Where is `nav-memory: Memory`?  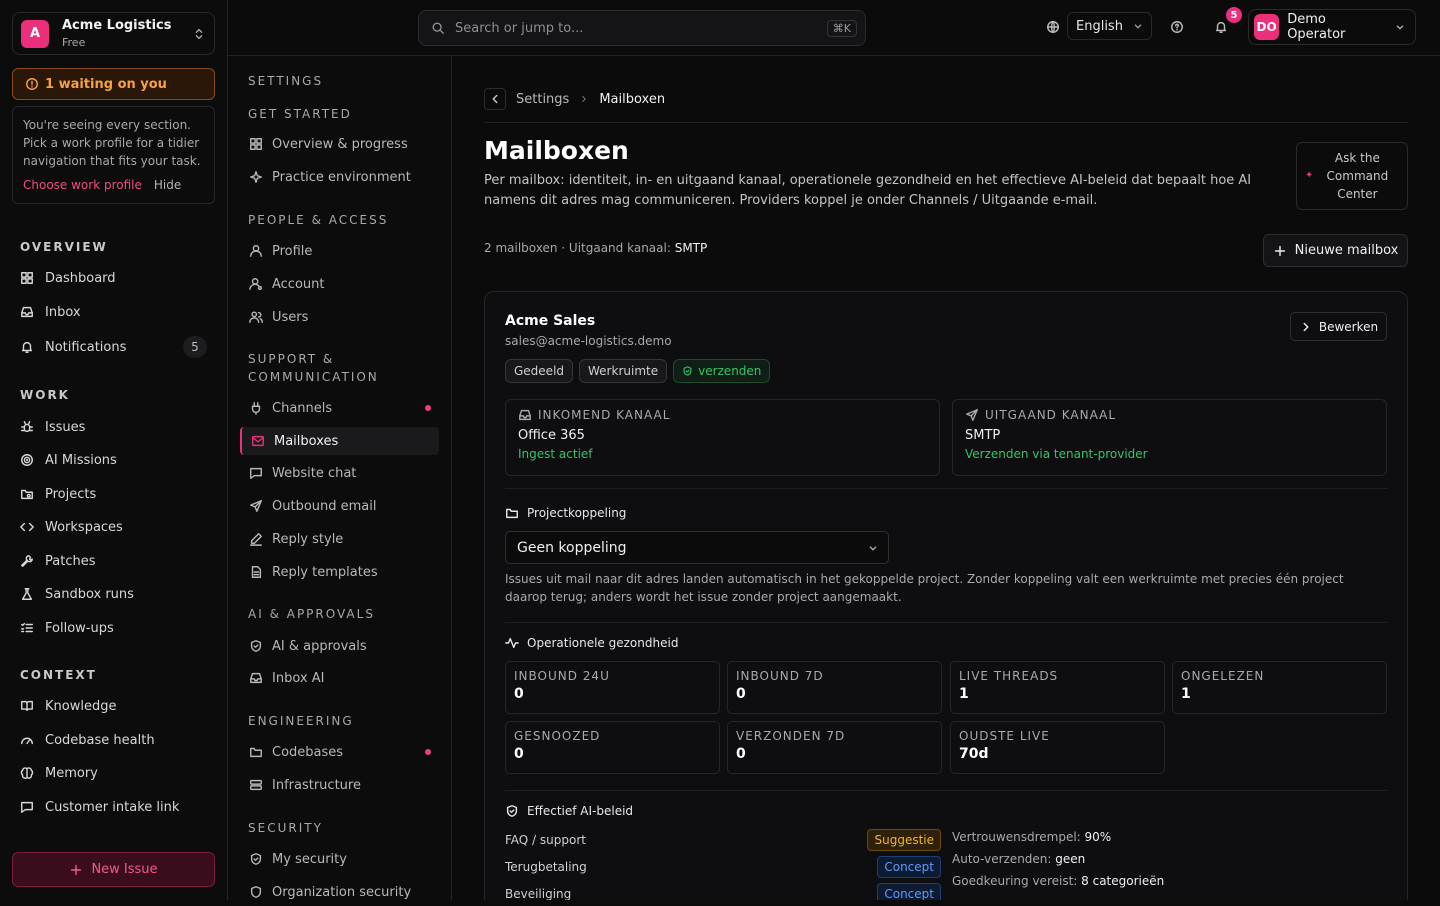
nav-memory: Memory is located at coordinates (113, 773).